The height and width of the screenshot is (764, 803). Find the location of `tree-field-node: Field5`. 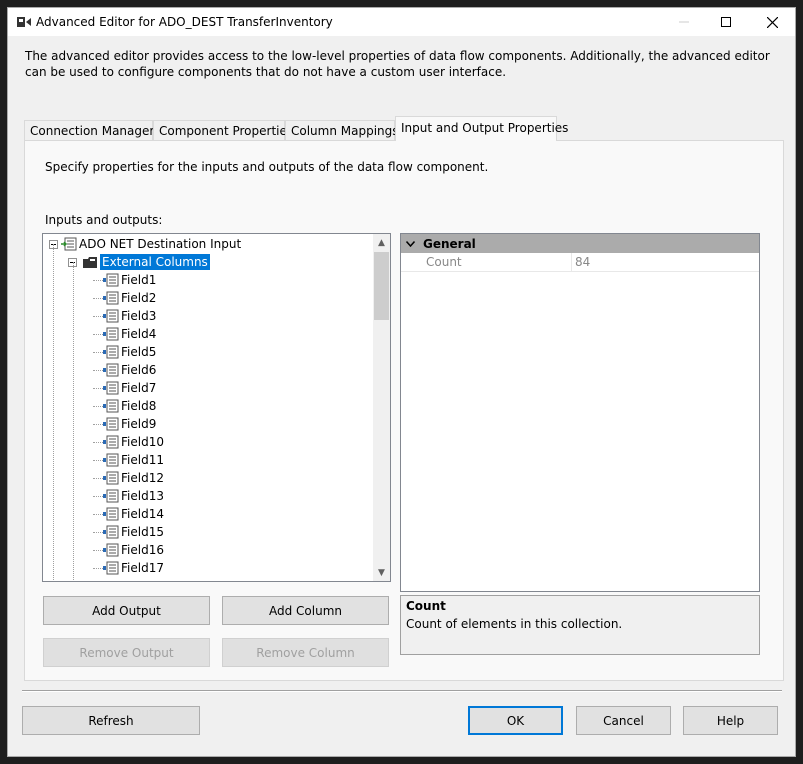

tree-field-node: Field5 is located at coordinates (125, 352).